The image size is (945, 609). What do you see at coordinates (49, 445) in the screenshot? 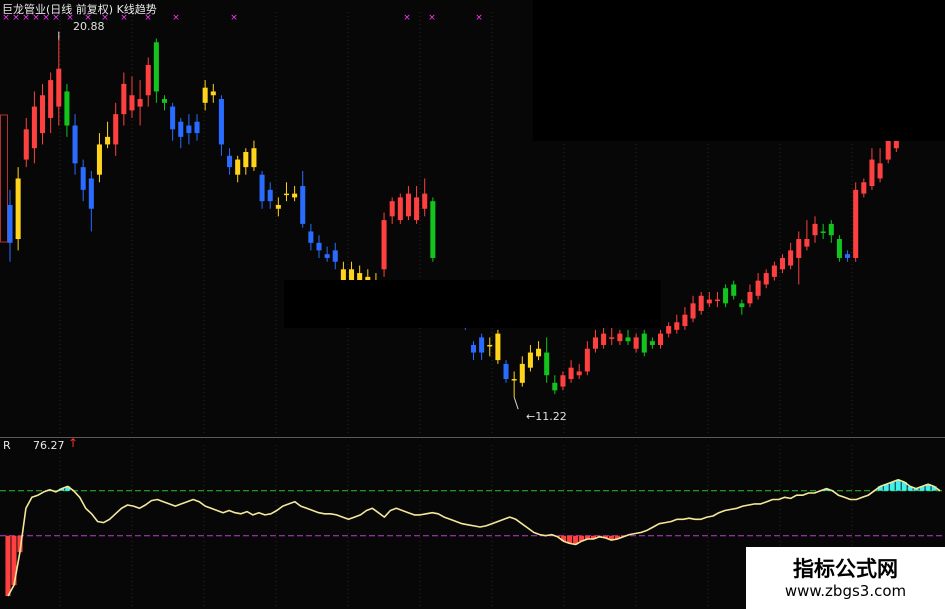
I see `indicator-value: 76.27` at bounding box center [49, 445].